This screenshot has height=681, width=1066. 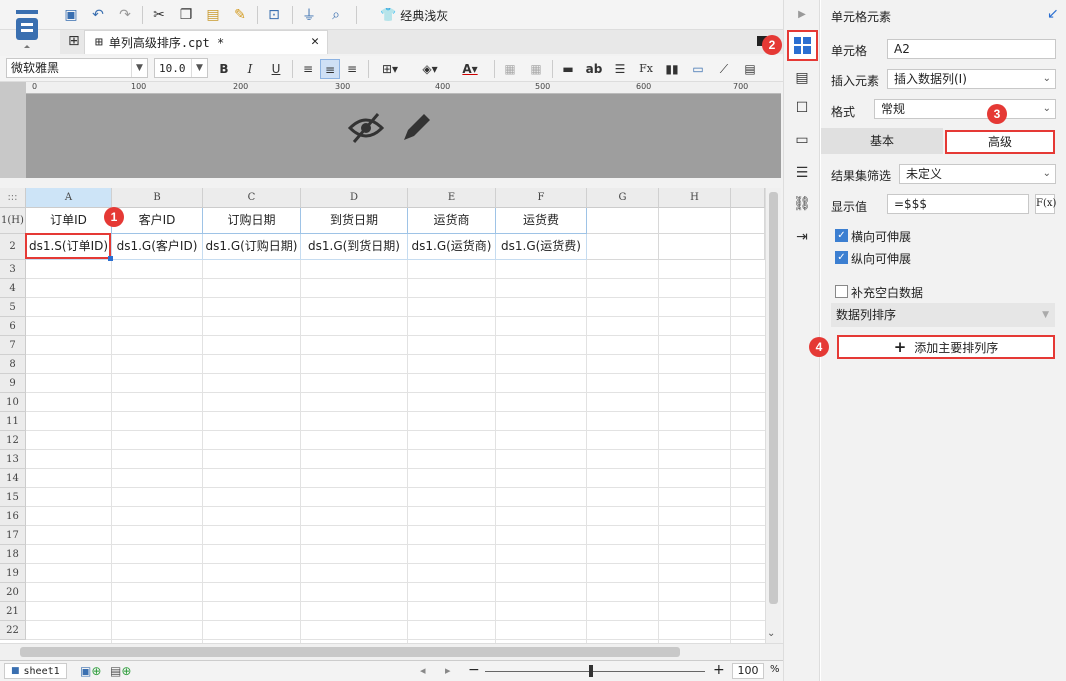 What do you see at coordinates (13, 611) in the screenshot?
I see `row-header: 21` at bounding box center [13, 611].